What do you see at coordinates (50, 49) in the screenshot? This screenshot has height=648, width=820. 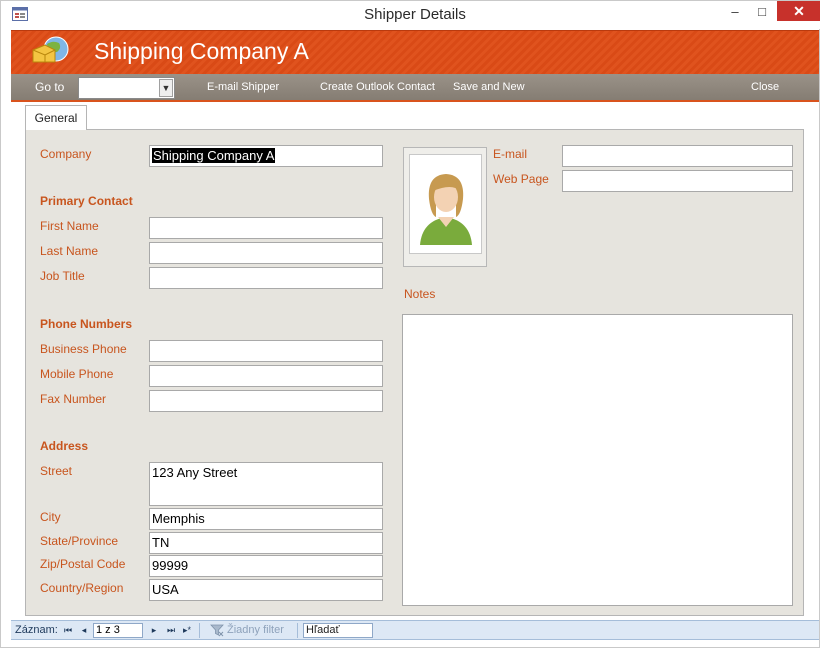 I see `shipper-logo-icon` at bounding box center [50, 49].